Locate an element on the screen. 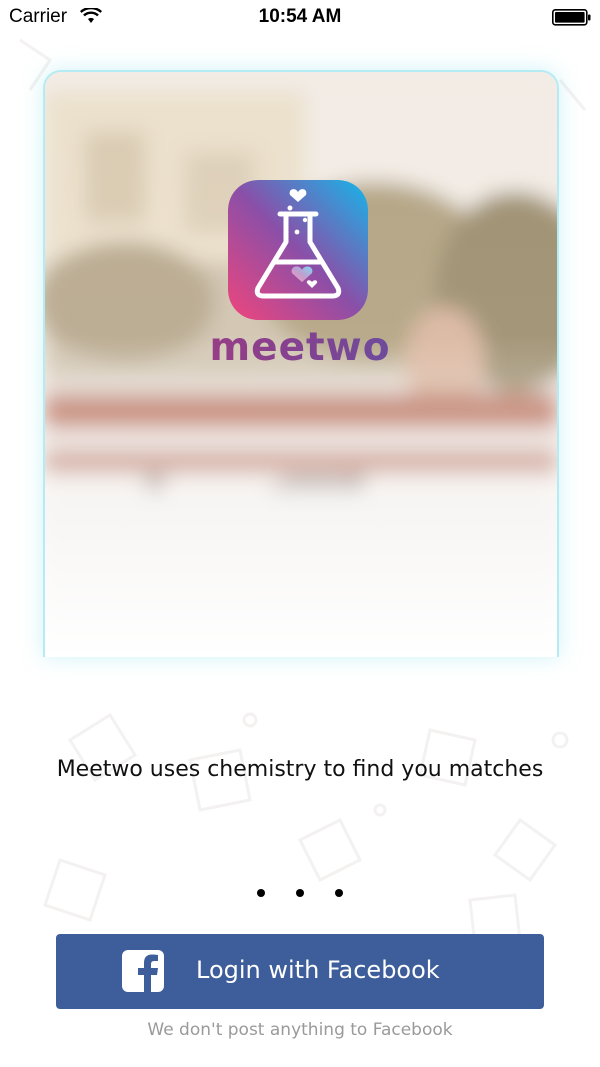  status-bar: Carrier 10:54 AM is located at coordinates (300, 17).